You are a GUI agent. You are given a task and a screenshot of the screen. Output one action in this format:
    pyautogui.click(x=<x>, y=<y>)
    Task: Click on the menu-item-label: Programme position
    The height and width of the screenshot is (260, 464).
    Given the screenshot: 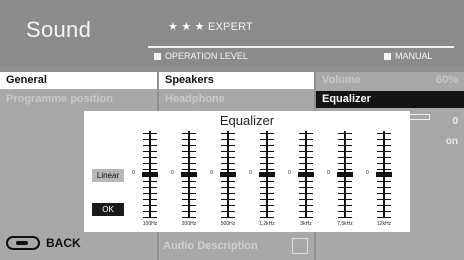 What is the action you would take?
    pyautogui.click(x=59, y=99)
    